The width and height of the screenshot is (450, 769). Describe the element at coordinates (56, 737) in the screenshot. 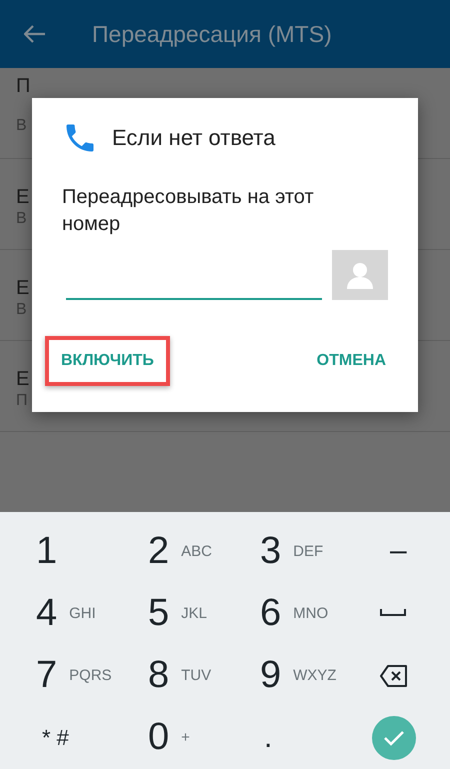

I see `keypad-key: * #` at that location.